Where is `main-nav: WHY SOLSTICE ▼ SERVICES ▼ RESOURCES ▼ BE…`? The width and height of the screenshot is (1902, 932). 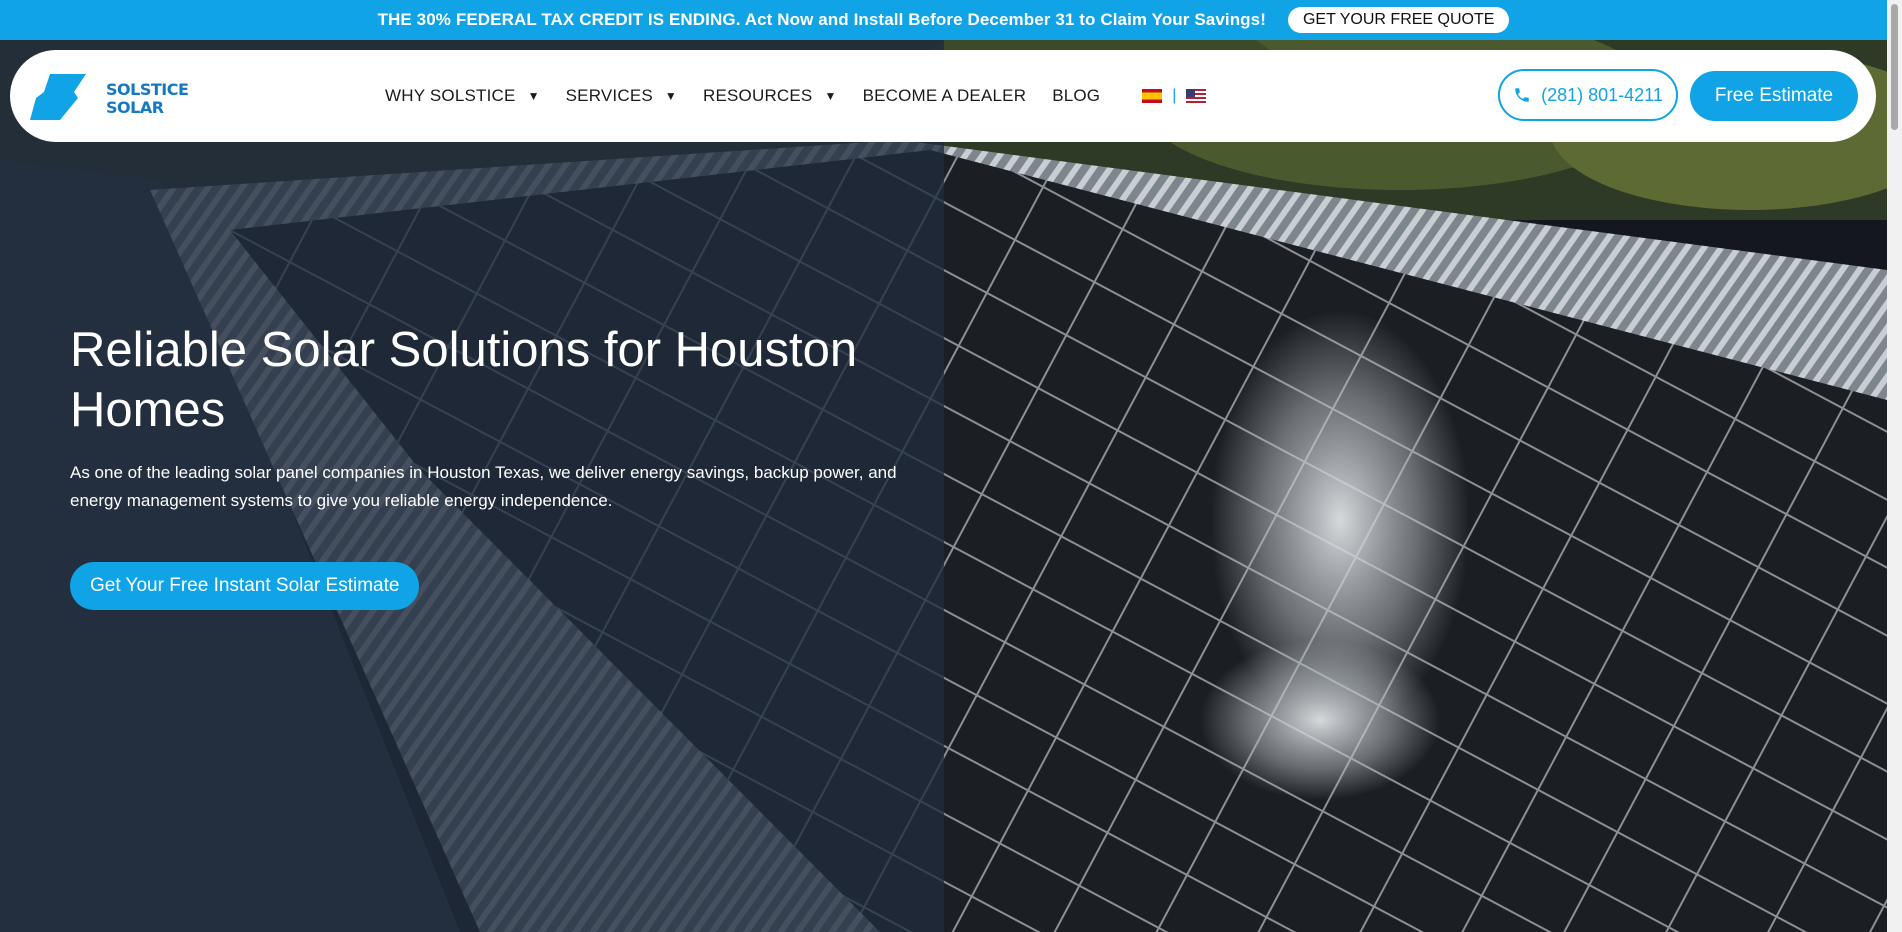
main-nav: WHY SOLSTICE ▼ SERVICES ▼ RESOURCES ▼ BE… is located at coordinates (796, 96).